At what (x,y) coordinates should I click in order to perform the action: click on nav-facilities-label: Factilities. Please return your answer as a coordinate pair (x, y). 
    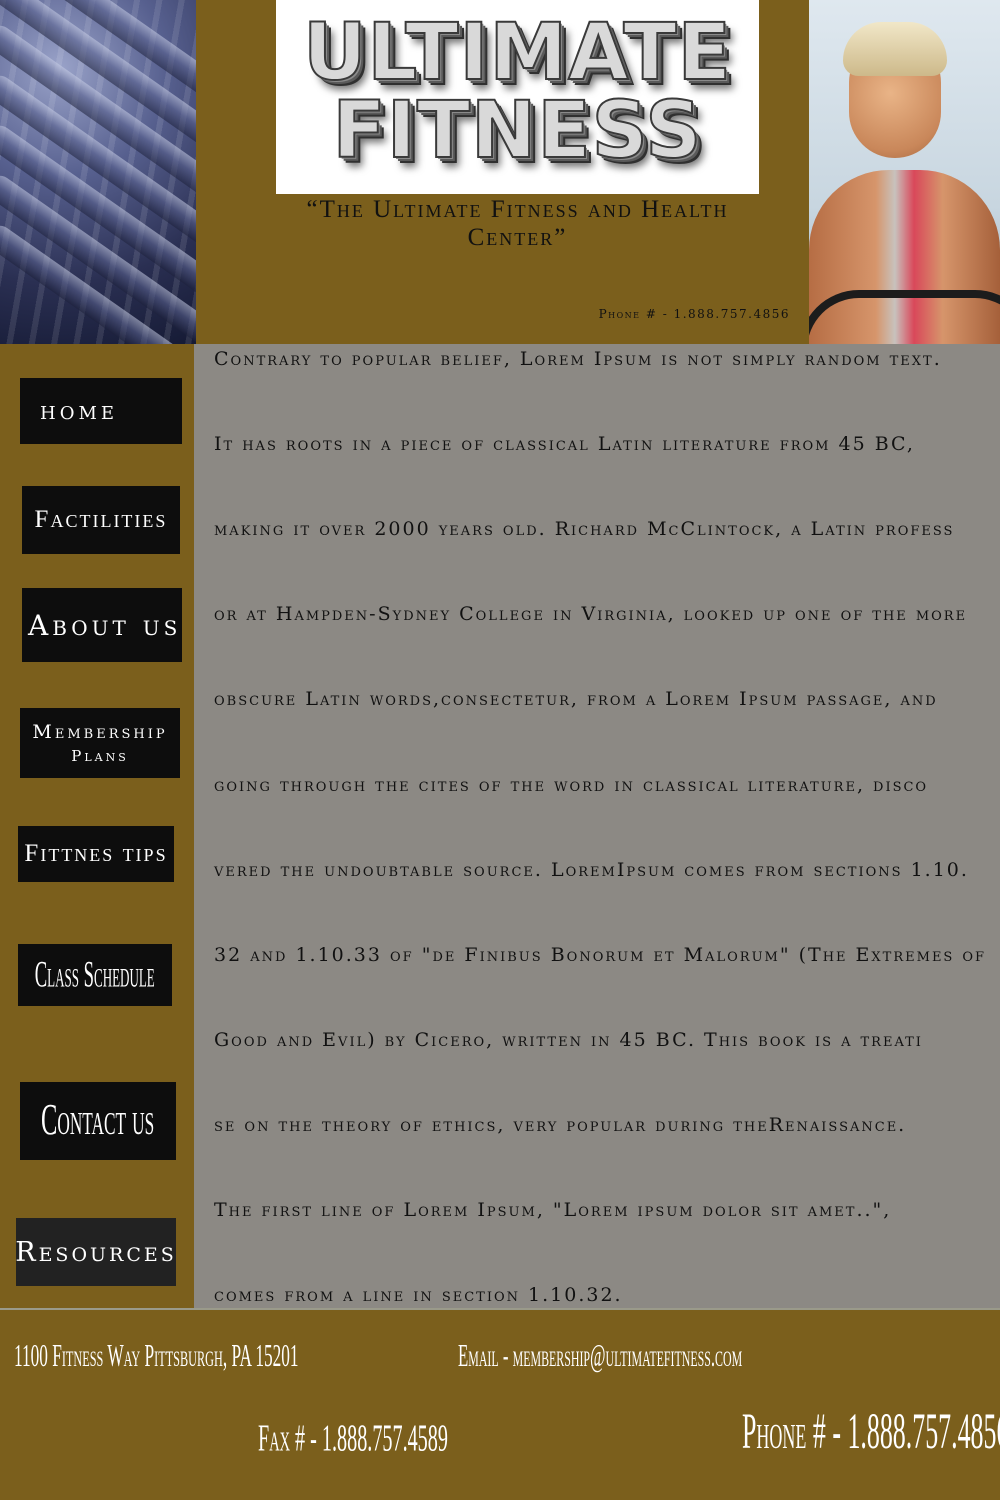
    Looking at the image, I should click on (101, 519).